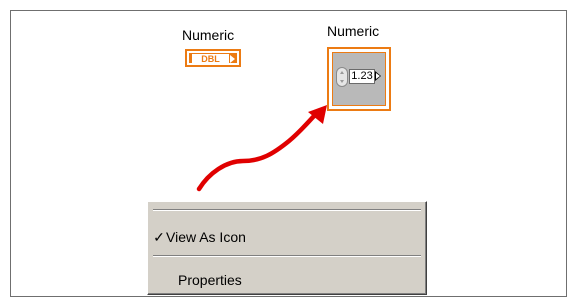  I want to click on numeric-icon-body: 1.23, so click(359, 79).